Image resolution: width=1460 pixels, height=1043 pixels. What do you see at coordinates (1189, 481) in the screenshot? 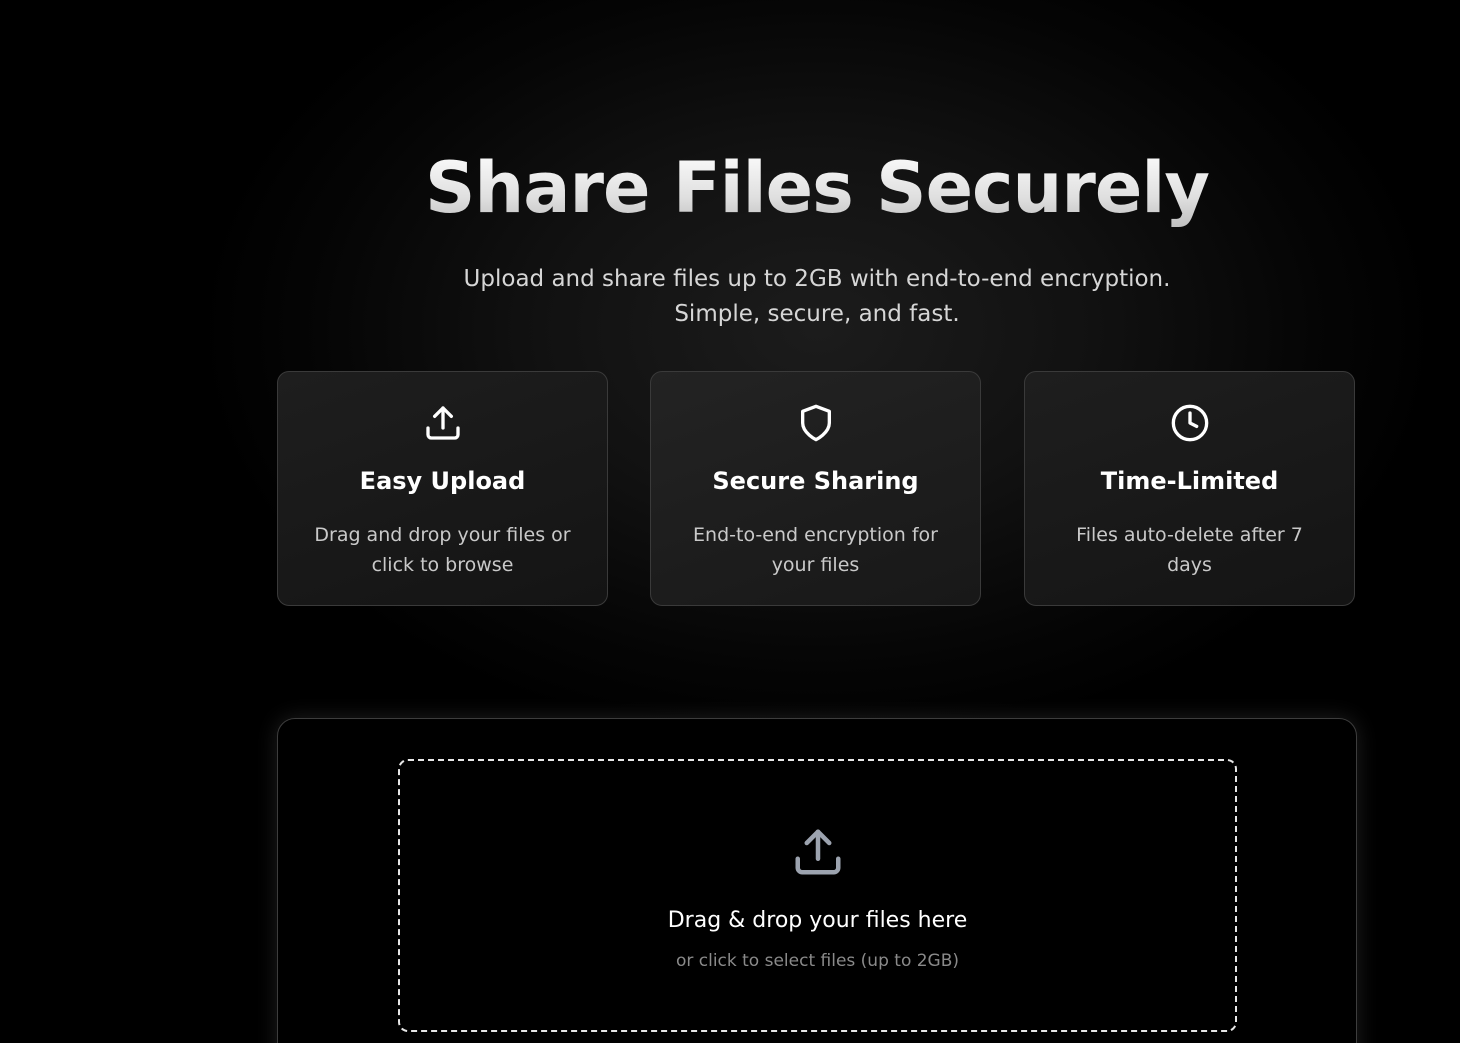
I see `feature-title: Time-Limited` at bounding box center [1189, 481].